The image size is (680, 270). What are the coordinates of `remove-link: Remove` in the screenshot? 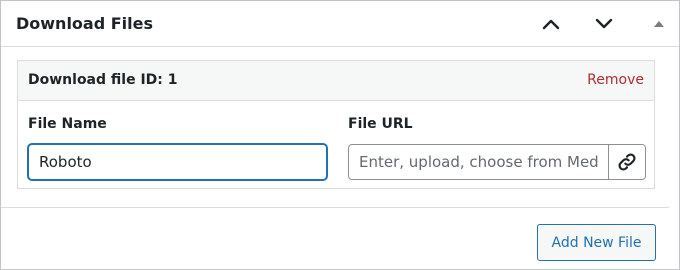 It's located at (615, 80).